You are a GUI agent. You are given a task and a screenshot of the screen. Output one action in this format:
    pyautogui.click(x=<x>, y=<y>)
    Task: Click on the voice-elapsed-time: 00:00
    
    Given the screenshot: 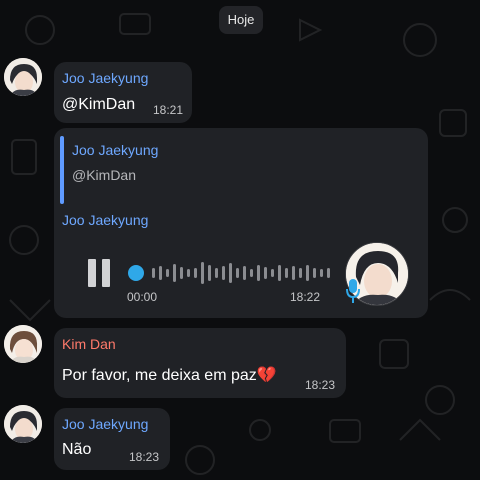 What is the action you would take?
    pyautogui.click(x=142, y=297)
    